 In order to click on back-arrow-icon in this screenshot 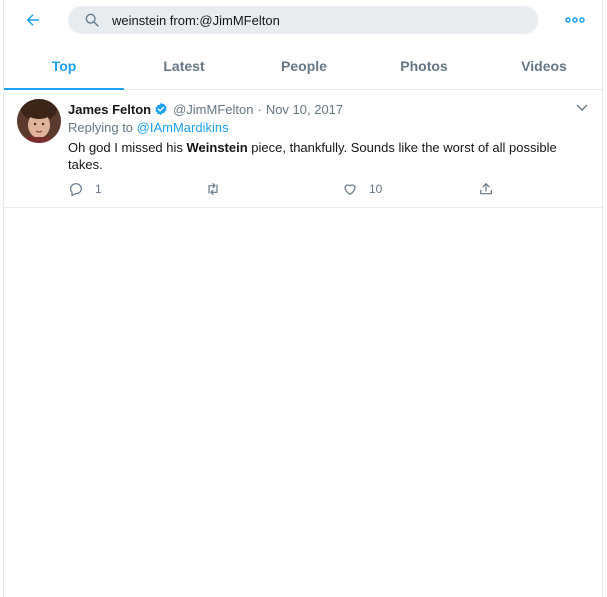, I will do `click(32, 20)`.